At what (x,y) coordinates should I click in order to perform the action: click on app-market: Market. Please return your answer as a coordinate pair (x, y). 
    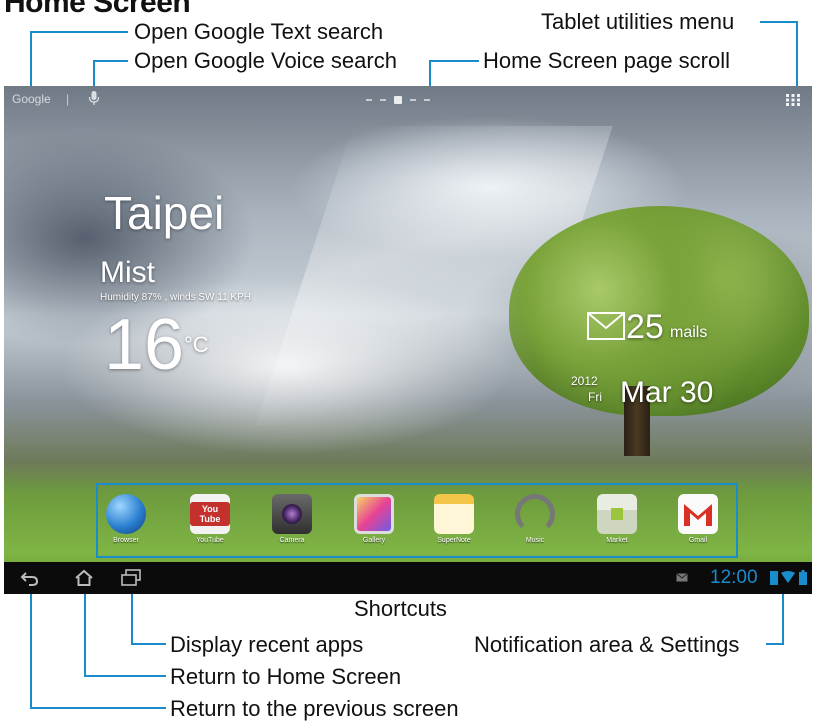
    Looking at the image, I should click on (617, 519).